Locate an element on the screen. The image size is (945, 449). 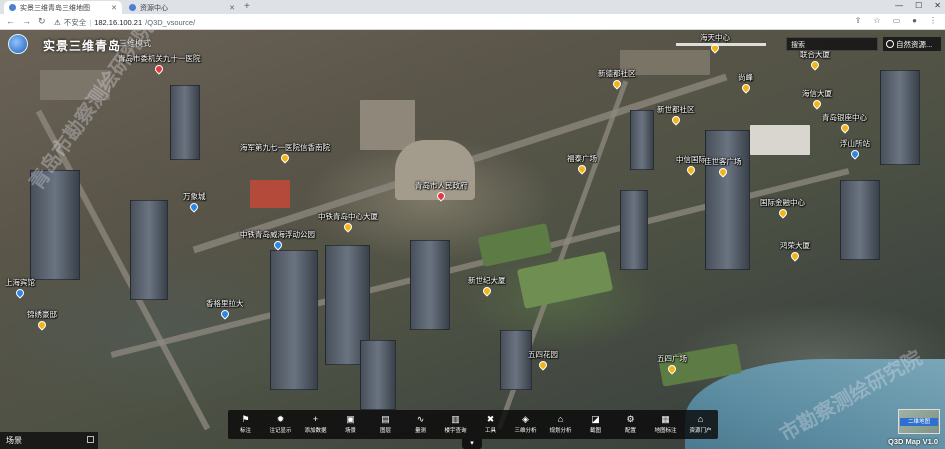
profile-icon: ● is located at coordinates (914, 20).